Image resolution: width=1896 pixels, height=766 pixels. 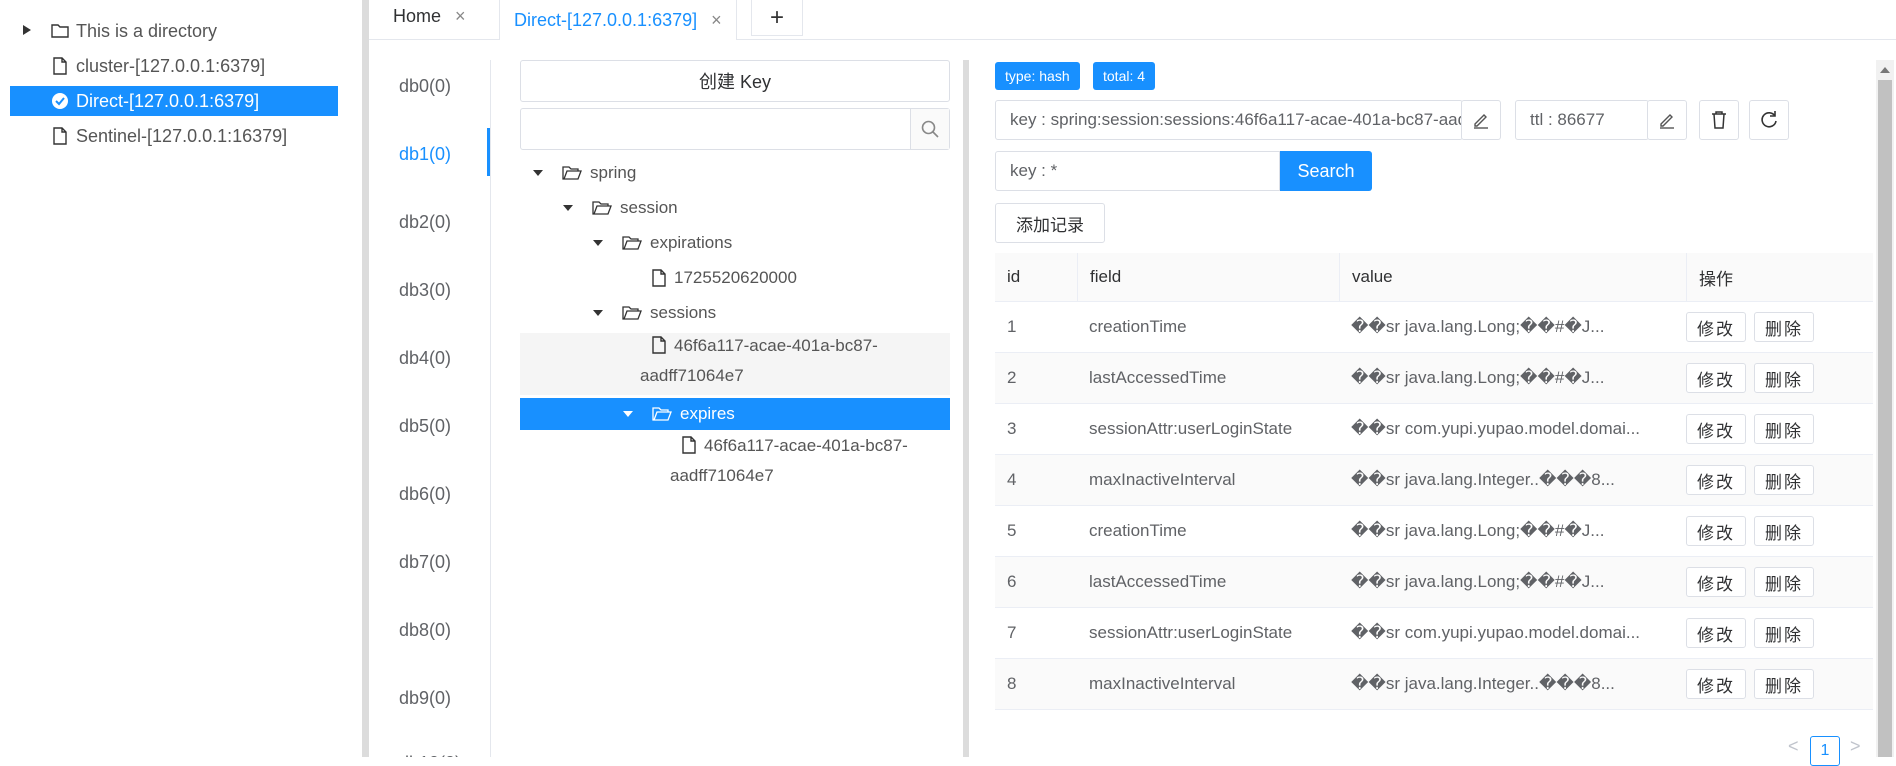 I want to click on tree-node-expires: expires, so click(x=678, y=414).